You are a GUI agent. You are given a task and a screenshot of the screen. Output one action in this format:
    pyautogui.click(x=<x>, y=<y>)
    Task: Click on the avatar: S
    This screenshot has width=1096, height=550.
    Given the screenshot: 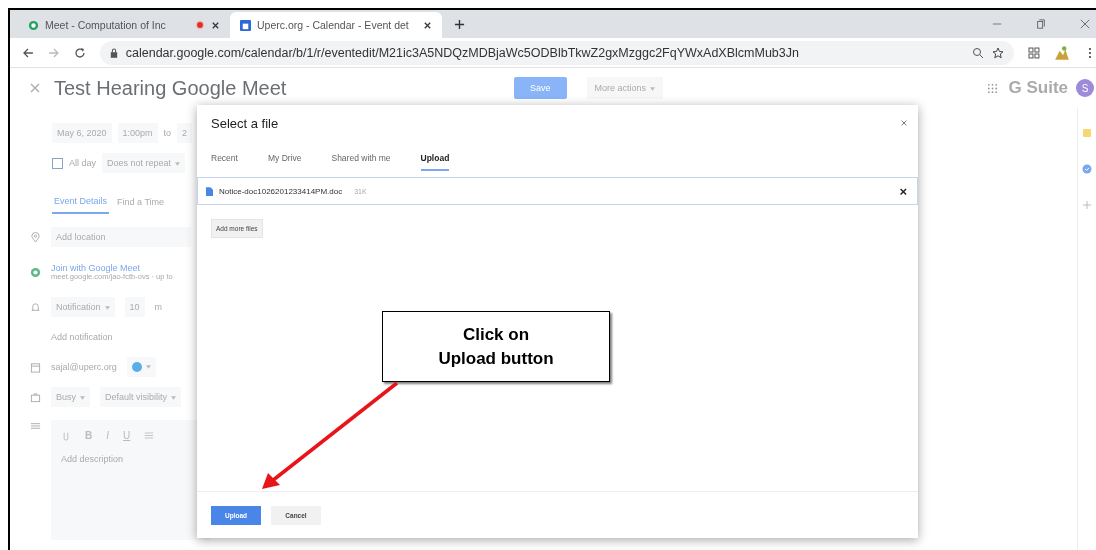 What is the action you would take?
    pyautogui.click(x=1085, y=88)
    